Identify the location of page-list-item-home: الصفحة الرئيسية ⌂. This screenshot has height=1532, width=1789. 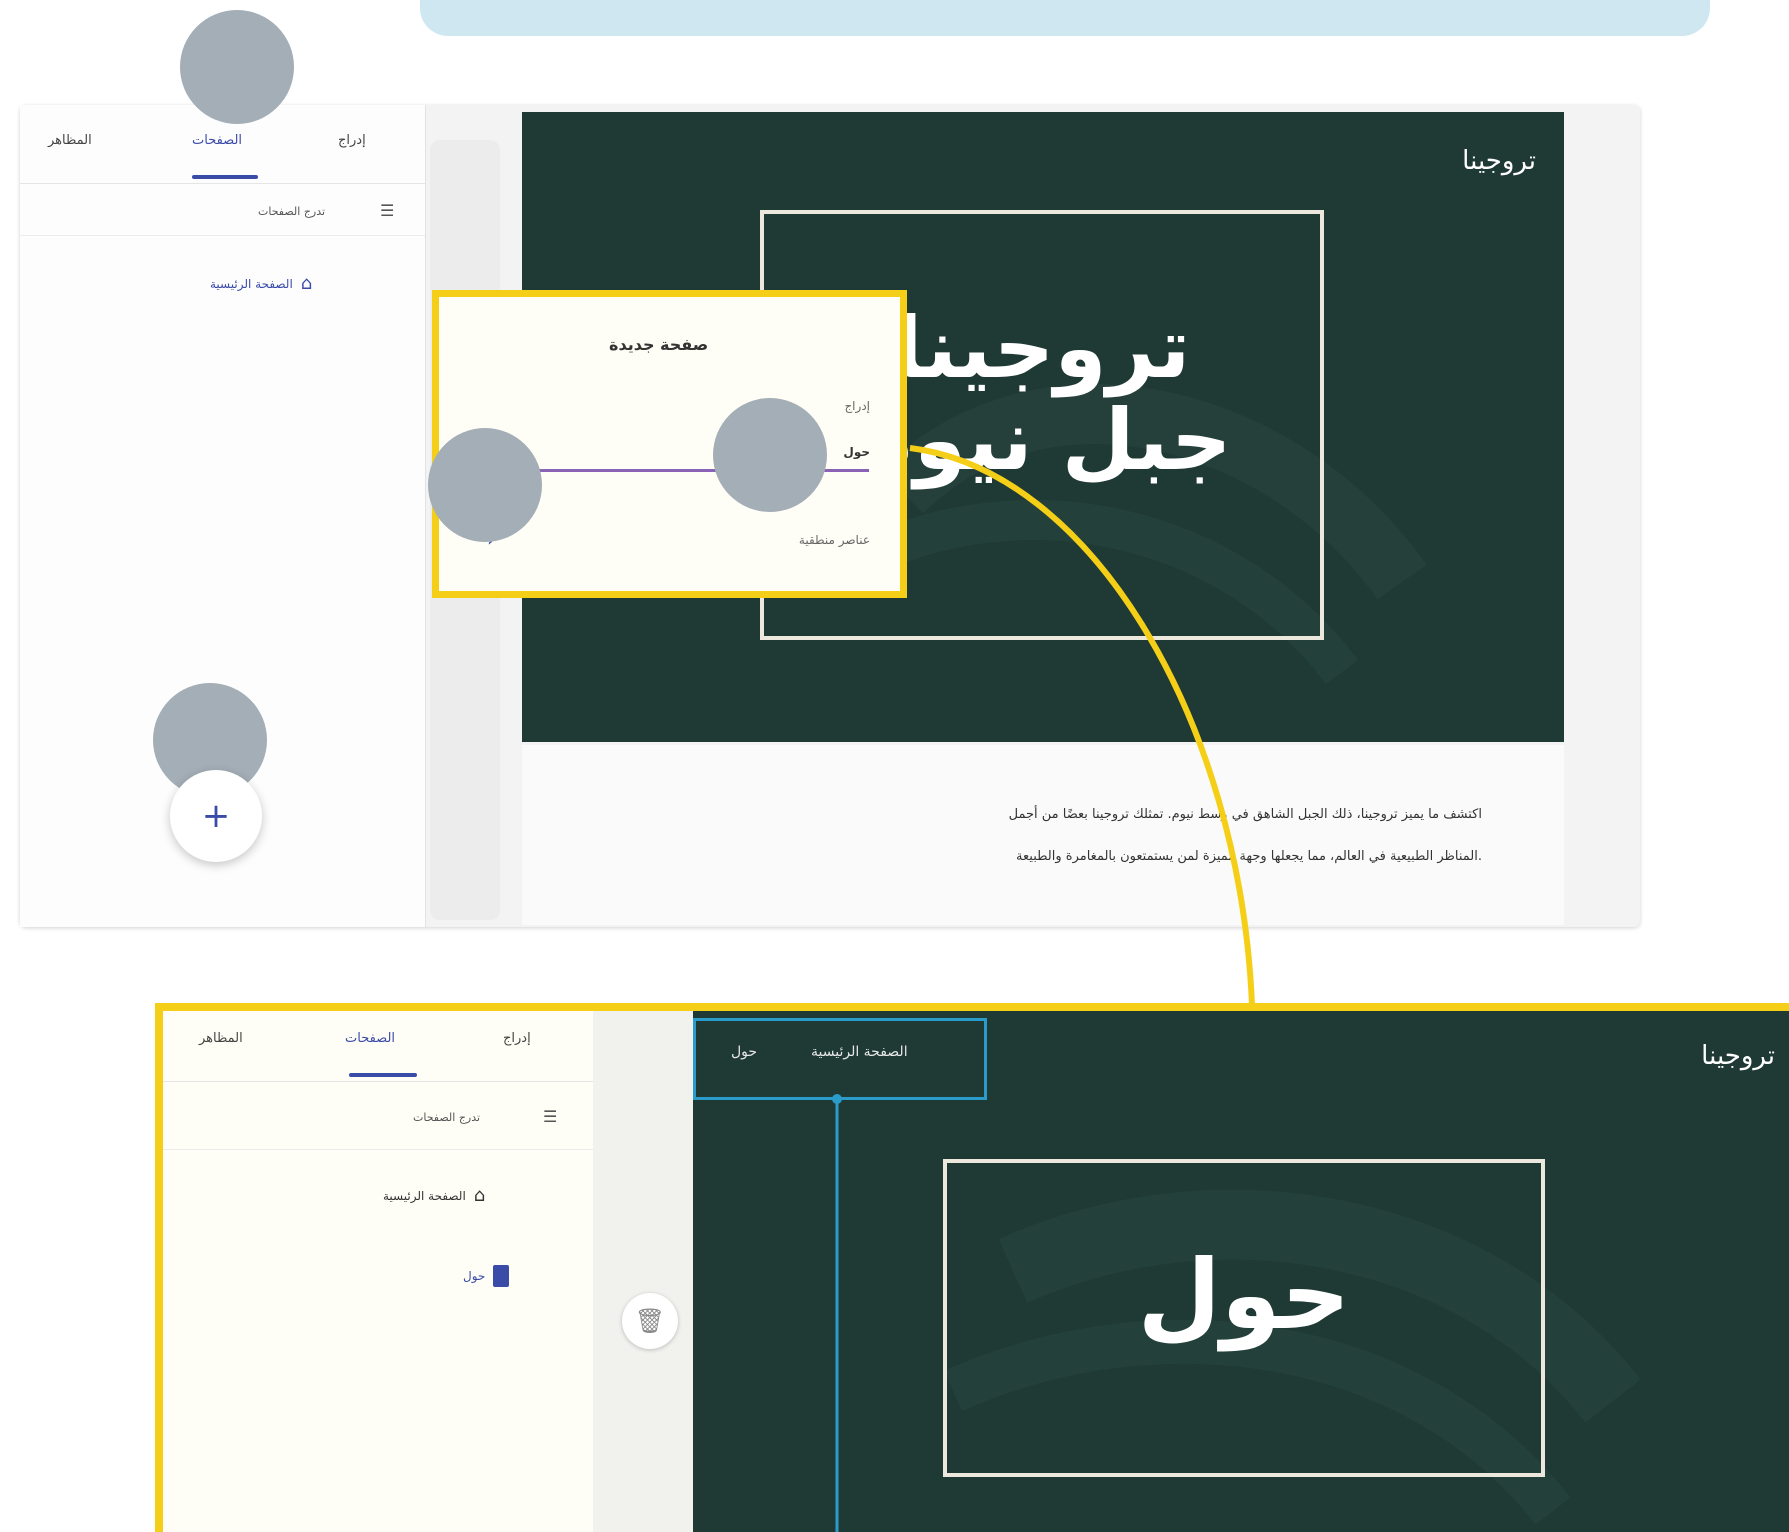
(434, 1195).